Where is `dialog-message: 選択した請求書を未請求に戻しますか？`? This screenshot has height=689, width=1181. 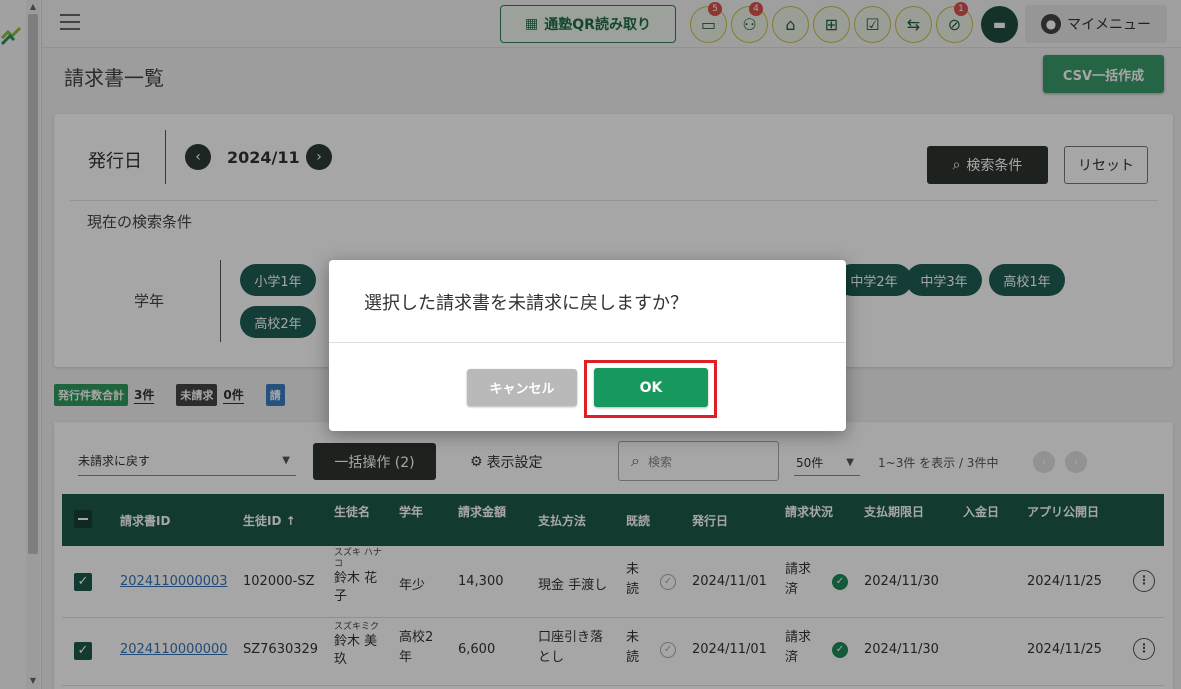 dialog-message: 選択した請求書を未請求に戻しますか？ is located at coordinates (526, 303).